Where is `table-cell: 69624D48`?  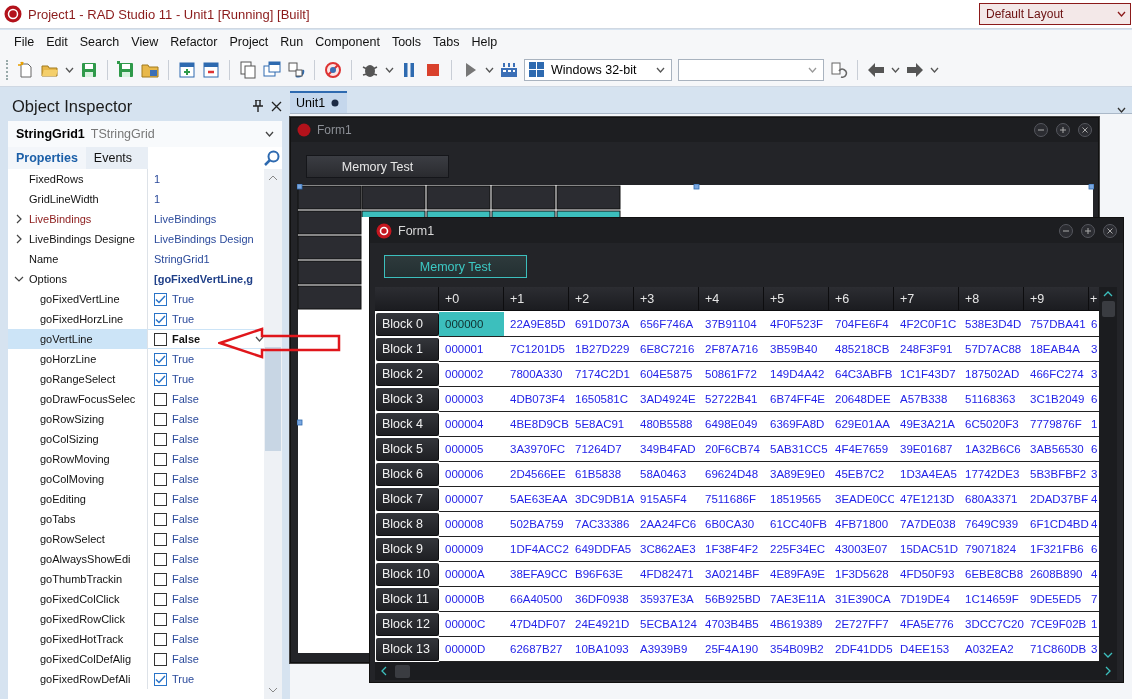
table-cell: 69624D48 is located at coordinates (731, 474).